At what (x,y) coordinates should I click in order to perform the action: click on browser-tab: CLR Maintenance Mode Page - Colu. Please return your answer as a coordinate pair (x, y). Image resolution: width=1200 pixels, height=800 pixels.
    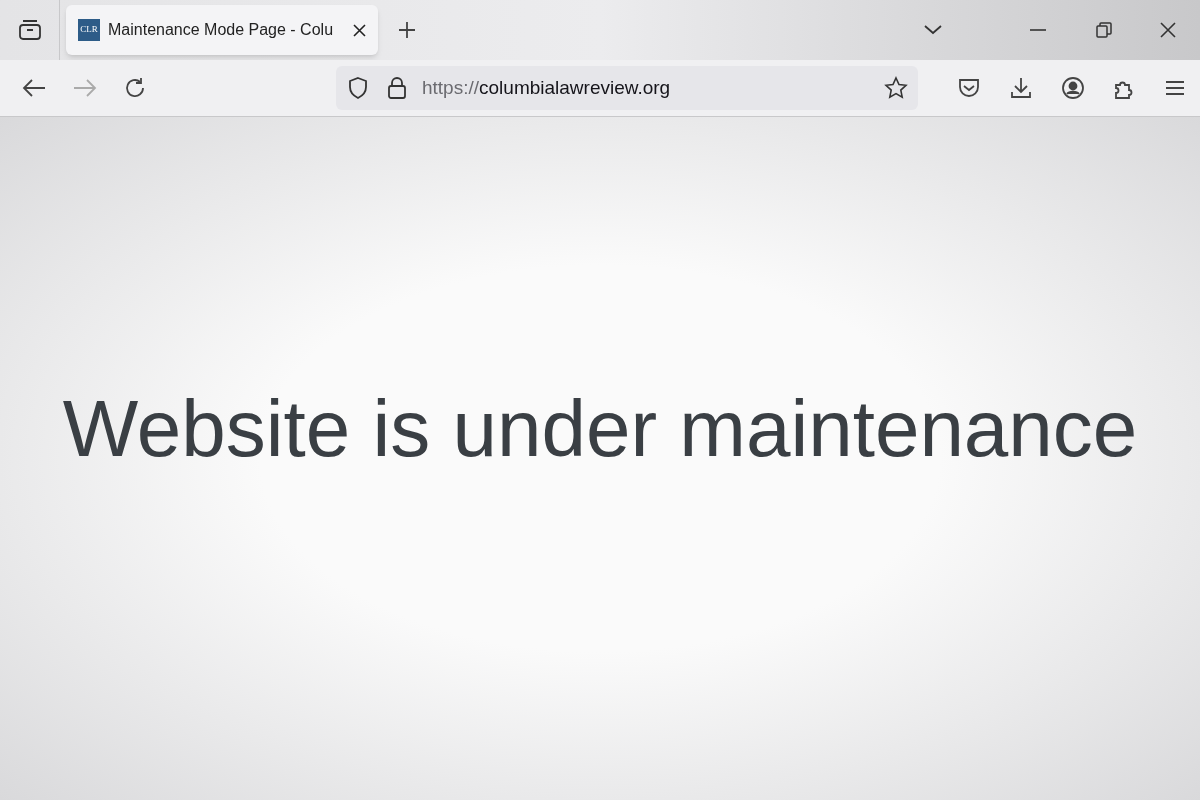
    Looking at the image, I should click on (222, 30).